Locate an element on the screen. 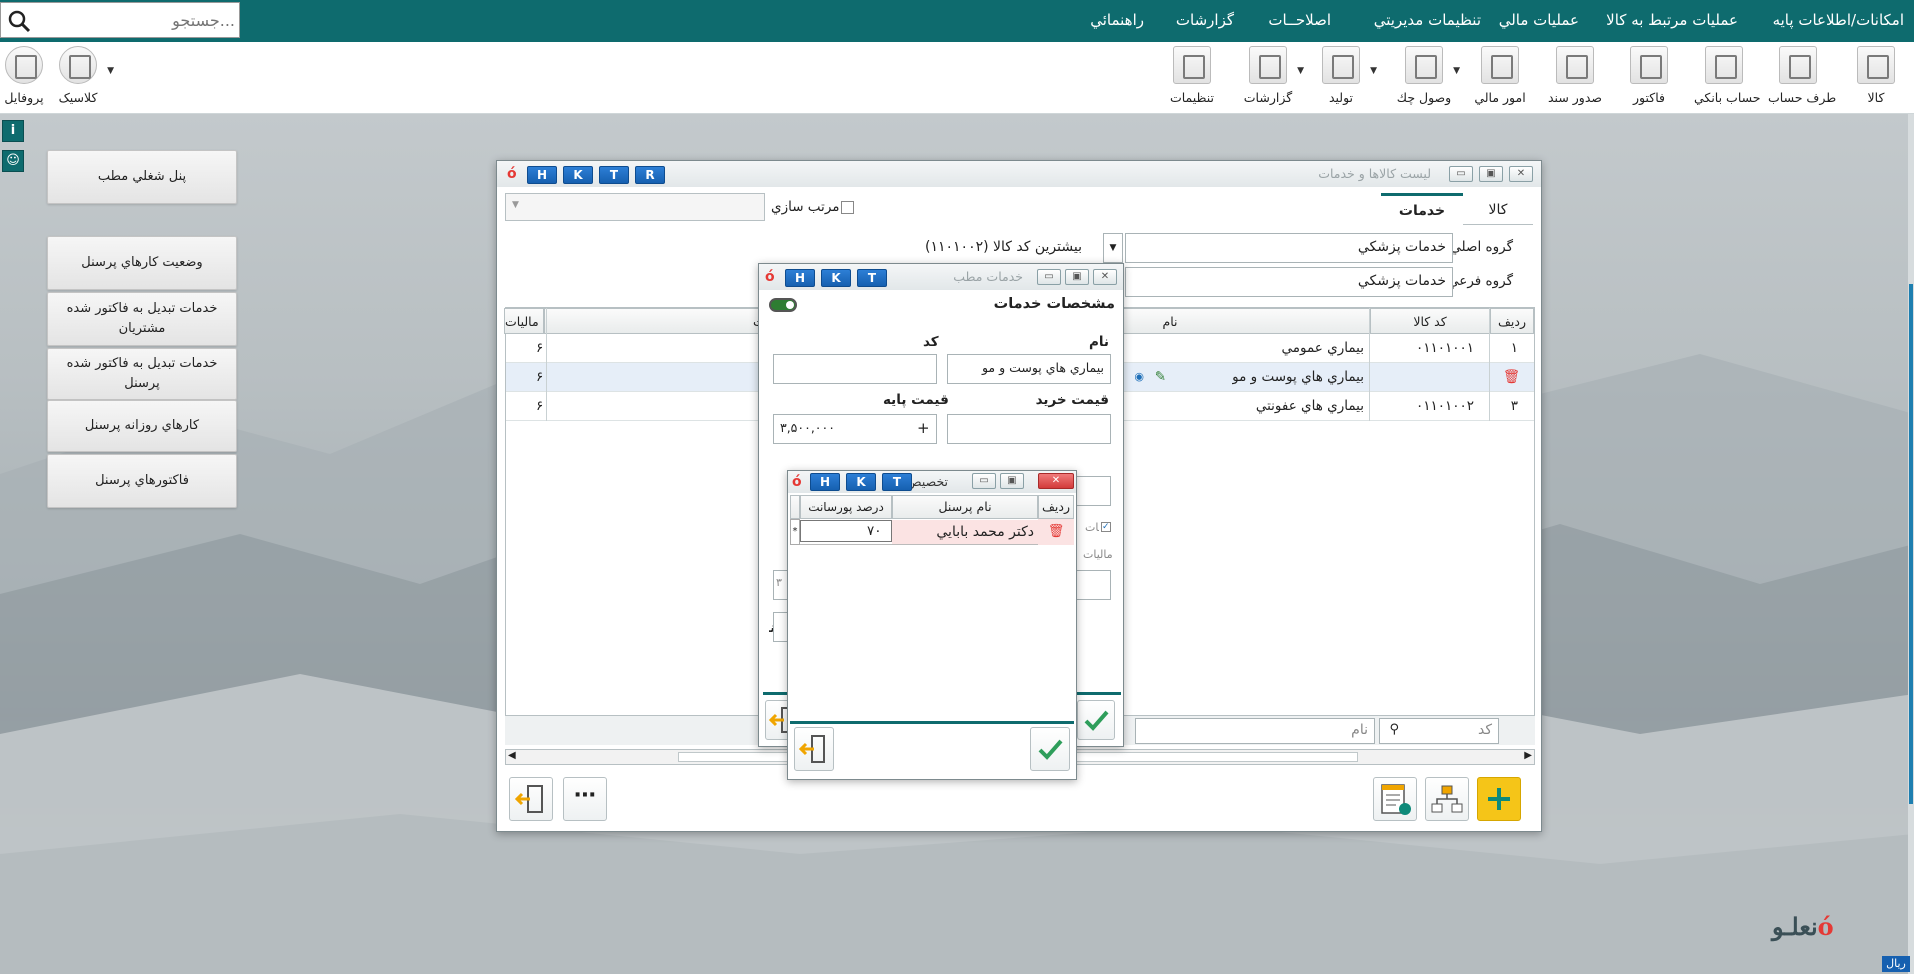 The width and height of the screenshot is (1914, 974). tab-services: خدمات is located at coordinates (1422, 209).